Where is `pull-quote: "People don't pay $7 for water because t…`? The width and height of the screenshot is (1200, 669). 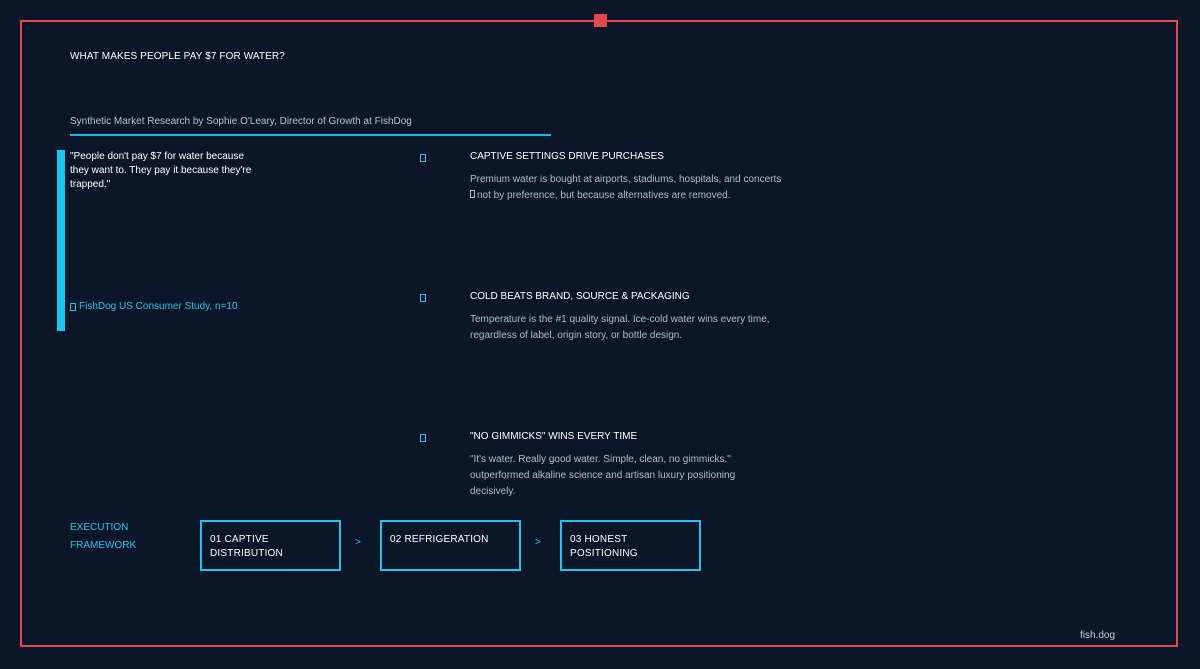 pull-quote: "People don't pay $7 for water because t… is located at coordinates (161, 170).